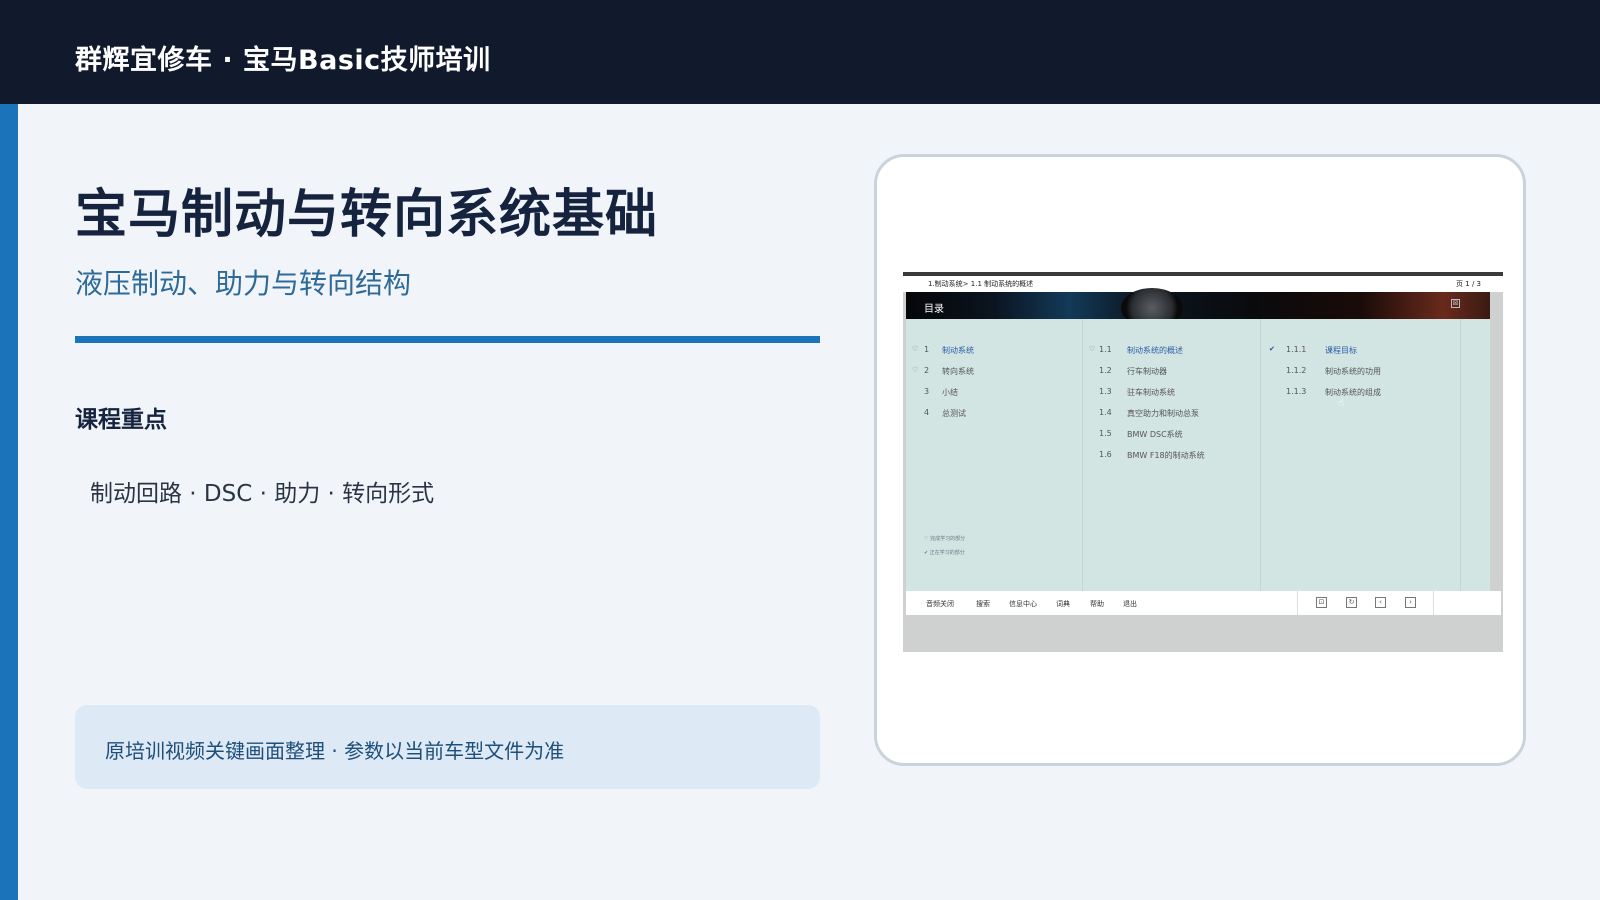  Describe the element at coordinates (1097, 604) in the screenshot. I see `footer-help: 帮助` at that location.